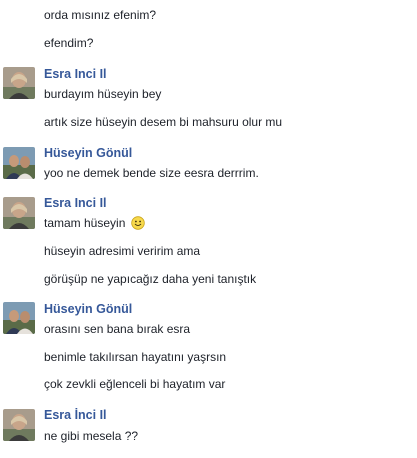 This screenshot has width=417, height=458. Describe the element at coordinates (100, 15) in the screenshot. I see `message-text: orda mısınız efenim?` at that location.